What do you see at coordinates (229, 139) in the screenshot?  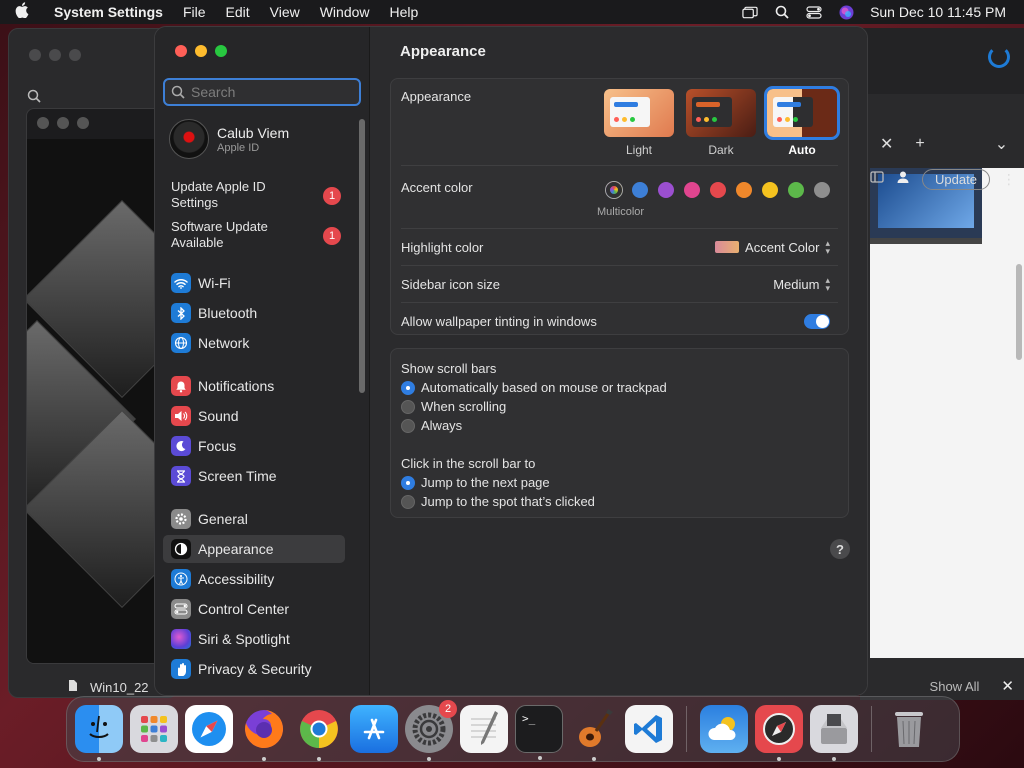 I see `apple-id-account: Calub Viem Apple ID` at bounding box center [229, 139].